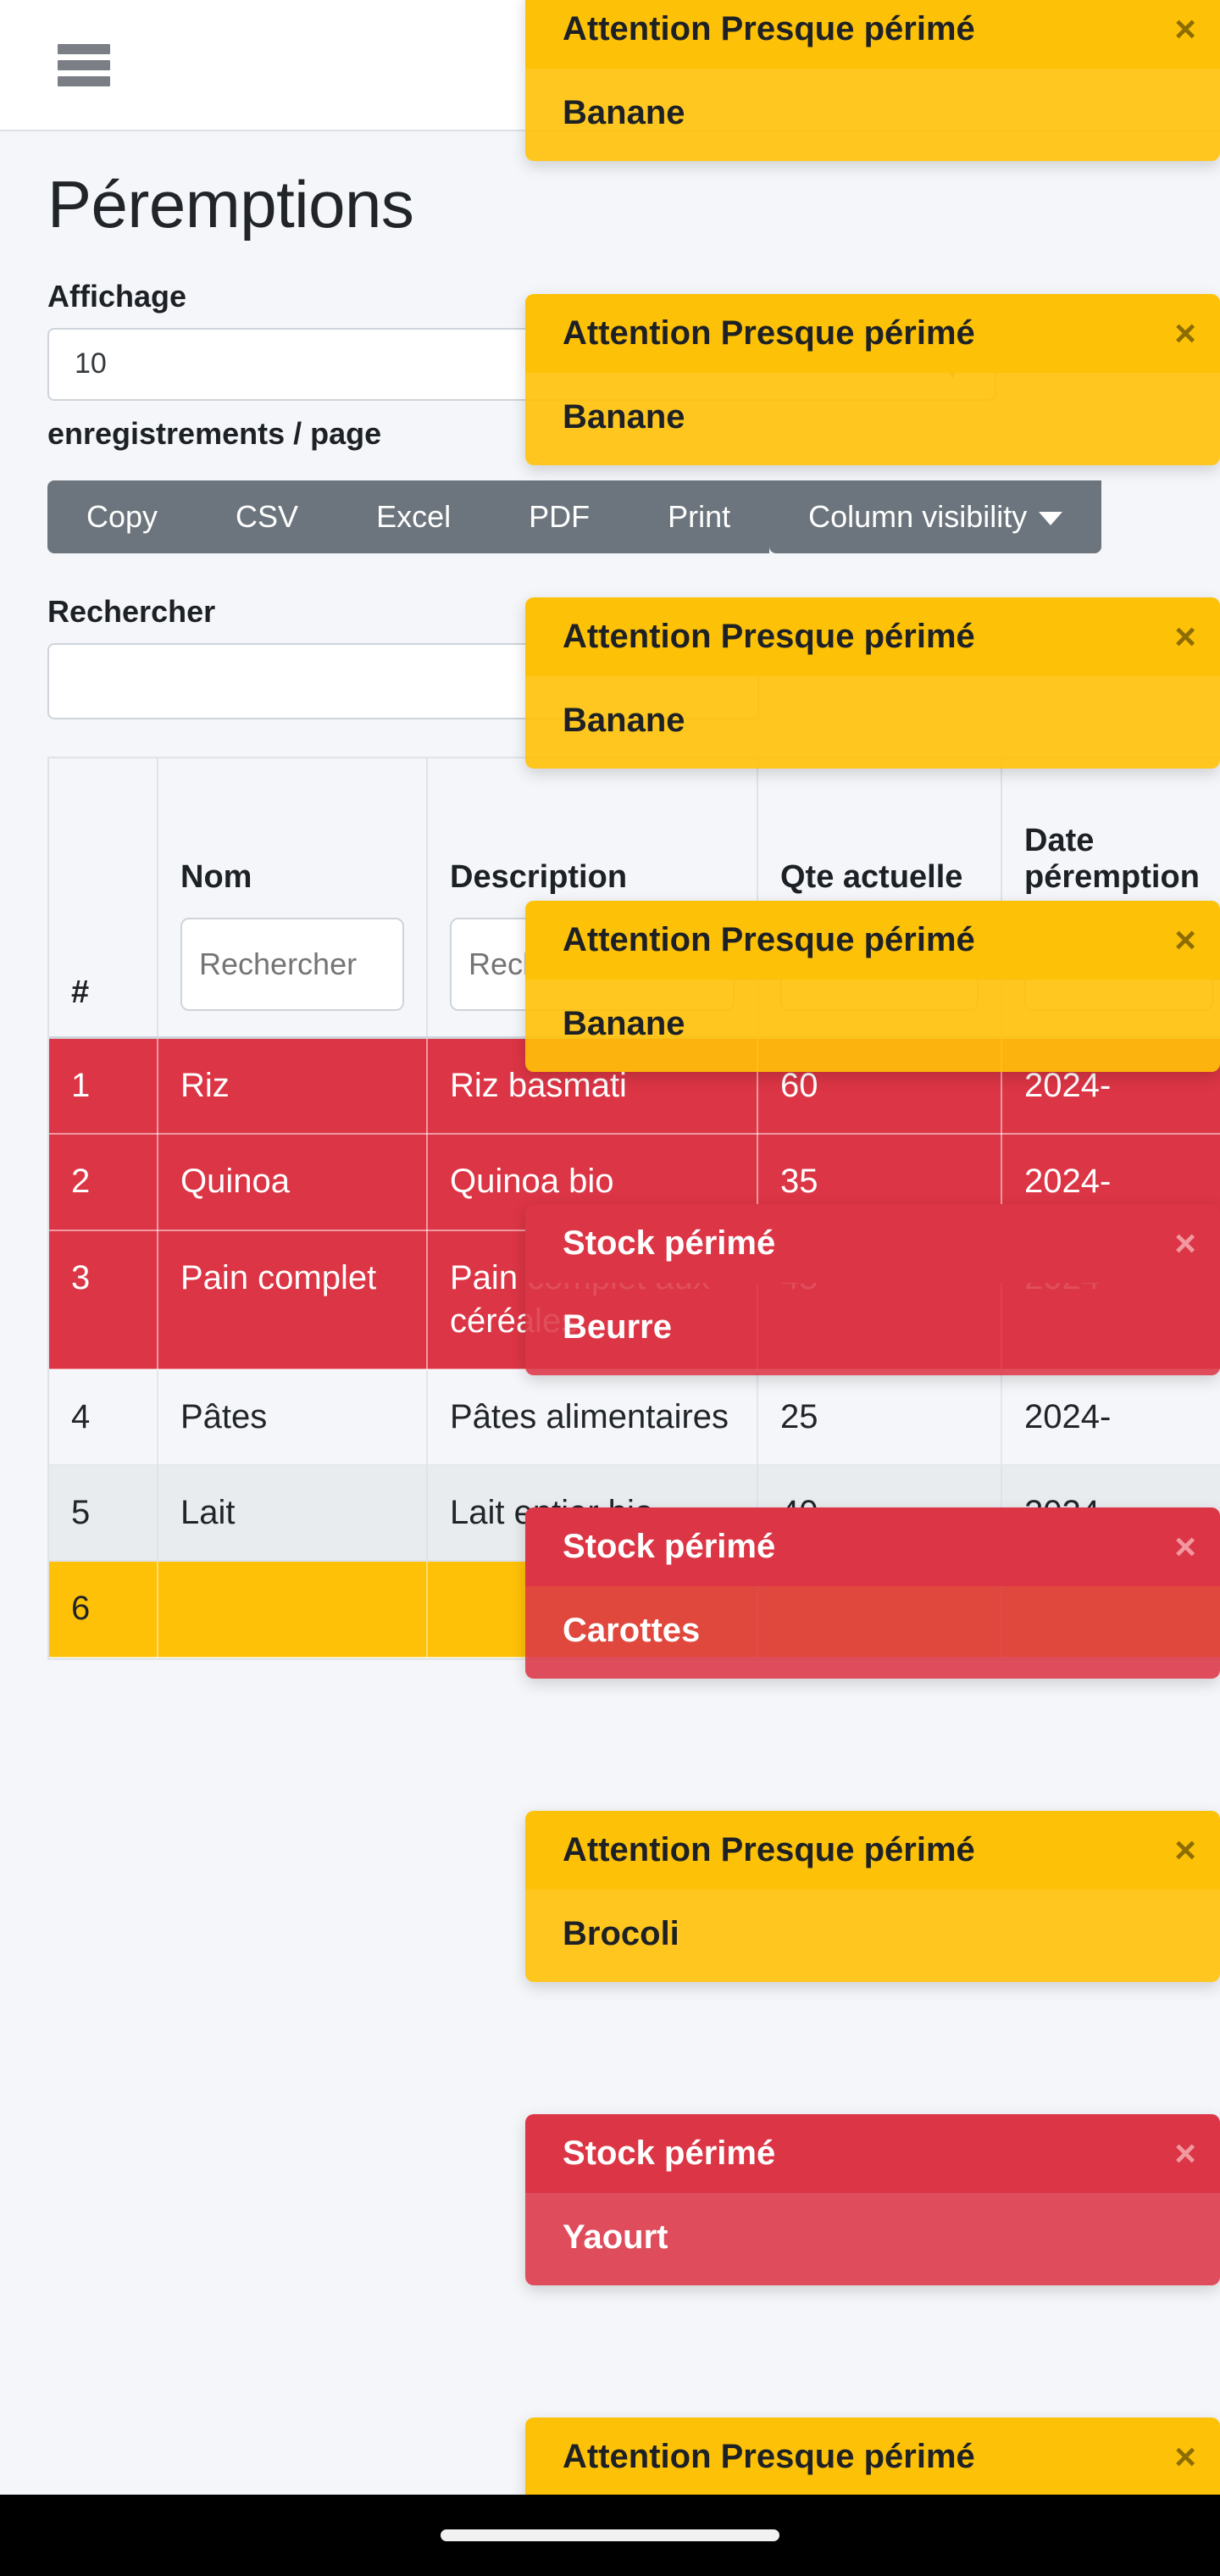 This screenshot has width=1220, height=2576. I want to click on cell-nom: Pain complet, so click(293, 1300).